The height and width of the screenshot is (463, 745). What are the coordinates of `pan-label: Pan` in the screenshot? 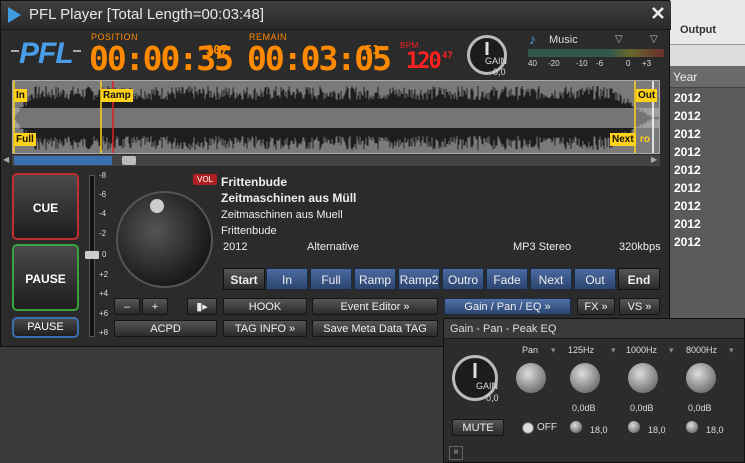 It's located at (530, 350).